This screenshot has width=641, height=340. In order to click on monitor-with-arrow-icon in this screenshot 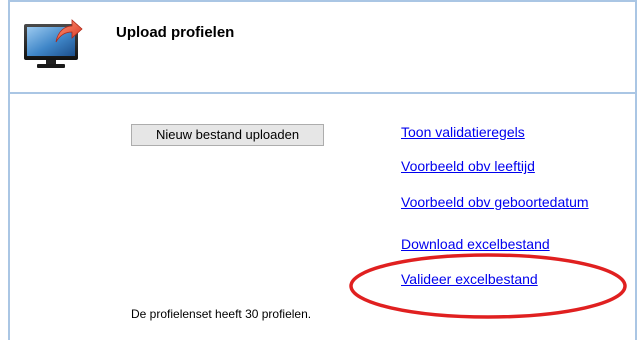, I will do `click(53, 43)`.